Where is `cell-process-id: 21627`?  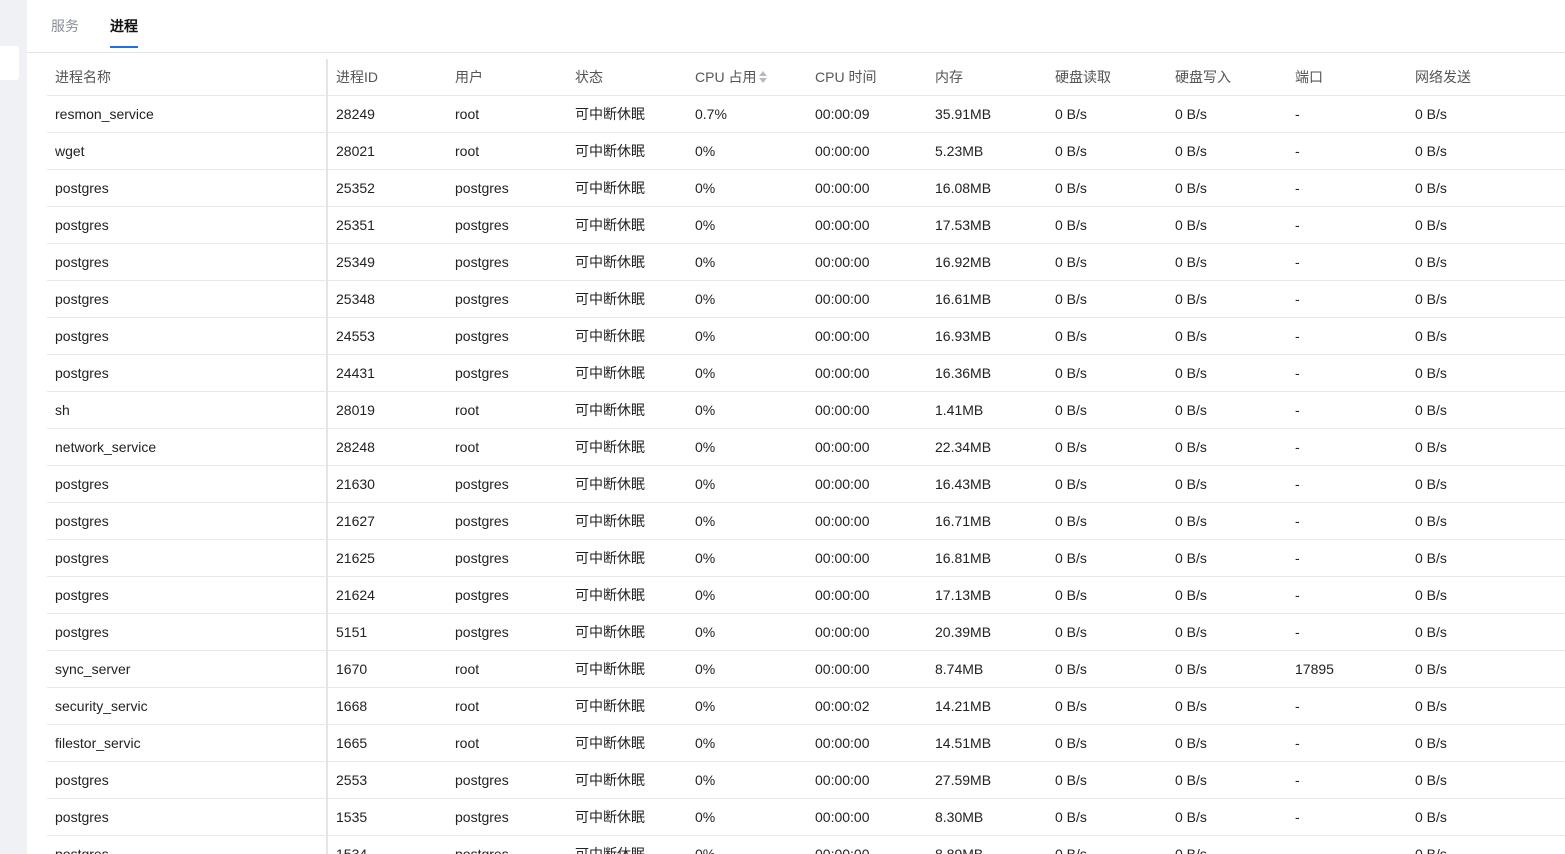
cell-process-id: 21627 is located at coordinates (387, 521).